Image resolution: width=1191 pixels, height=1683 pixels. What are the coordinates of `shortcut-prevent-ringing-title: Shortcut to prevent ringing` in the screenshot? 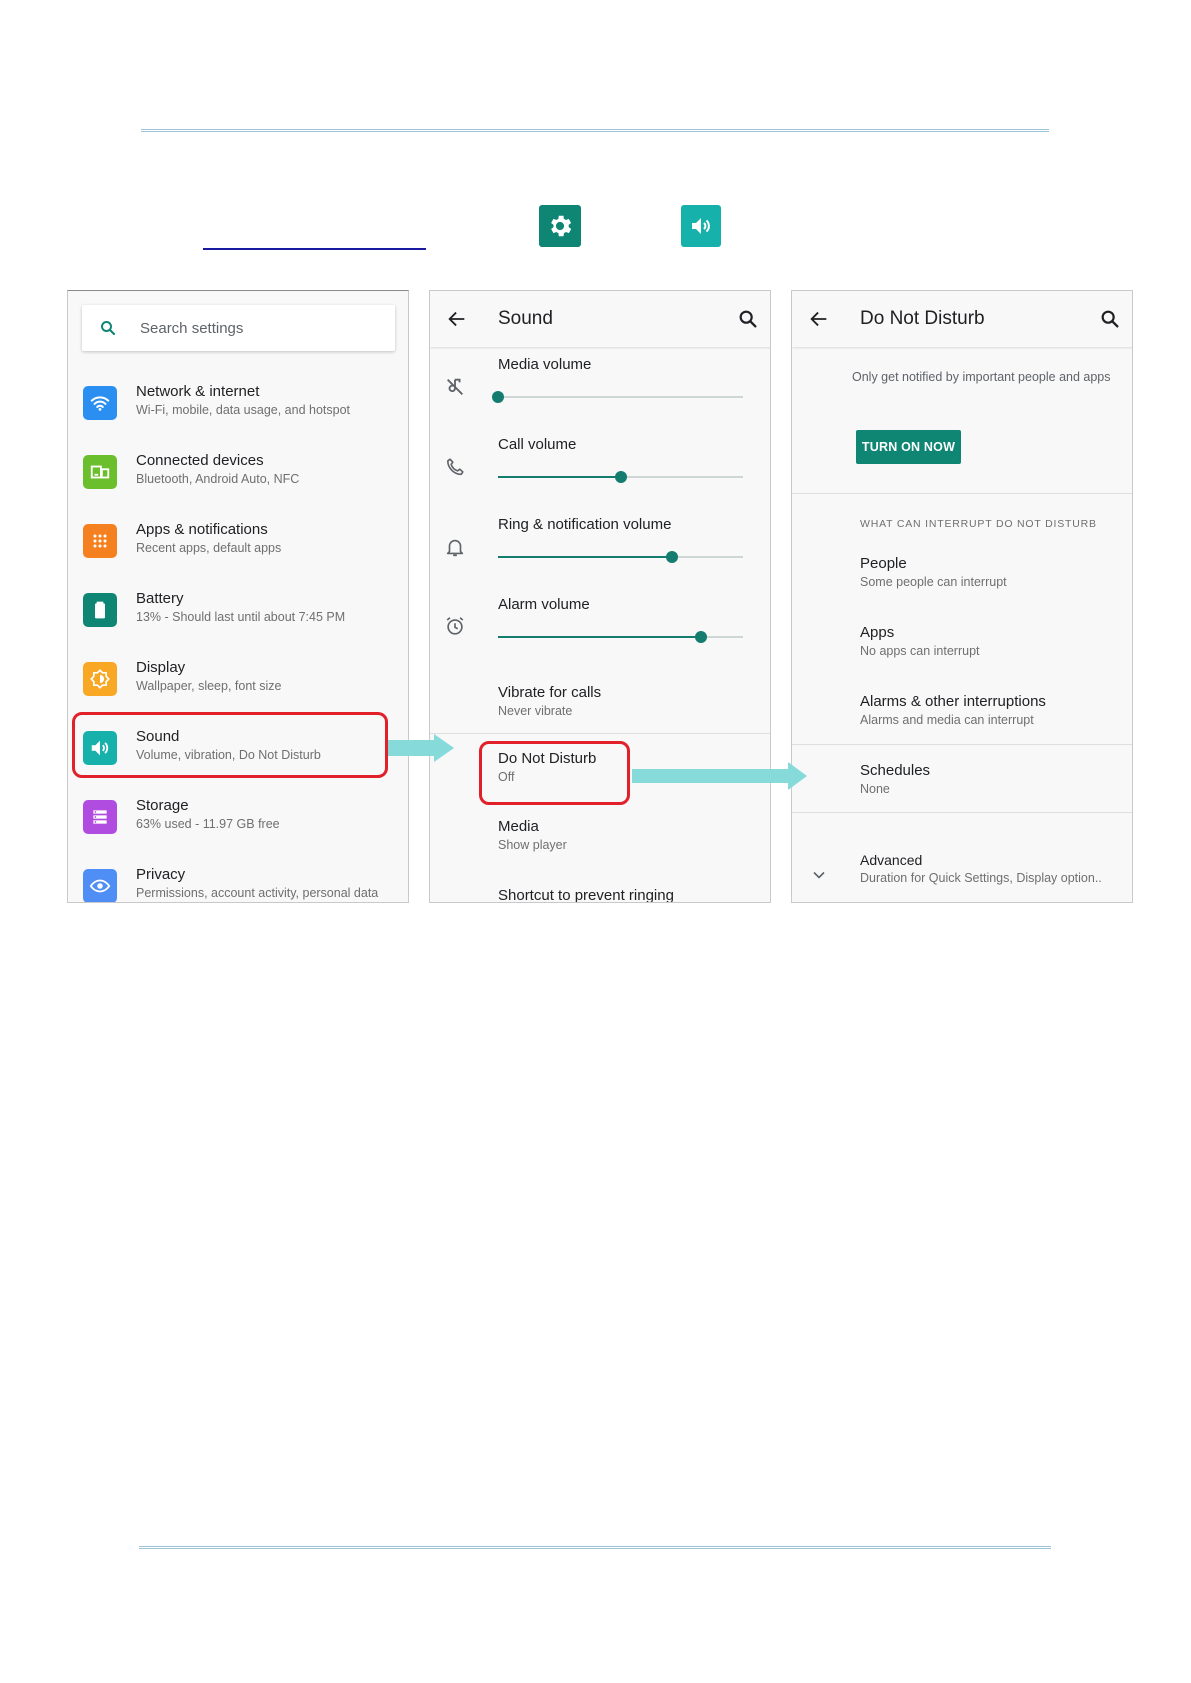 It's located at (586, 894).